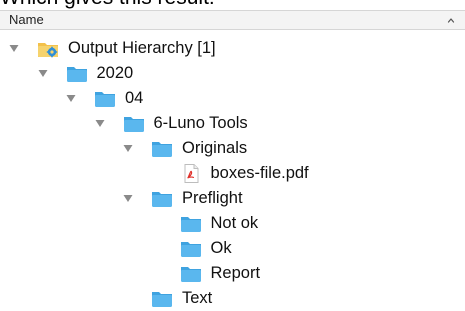 The height and width of the screenshot is (311, 465). What do you see at coordinates (134, 98) in the screenshot?
I see `tree-item-label: 04` at bounding box center [134, 98].